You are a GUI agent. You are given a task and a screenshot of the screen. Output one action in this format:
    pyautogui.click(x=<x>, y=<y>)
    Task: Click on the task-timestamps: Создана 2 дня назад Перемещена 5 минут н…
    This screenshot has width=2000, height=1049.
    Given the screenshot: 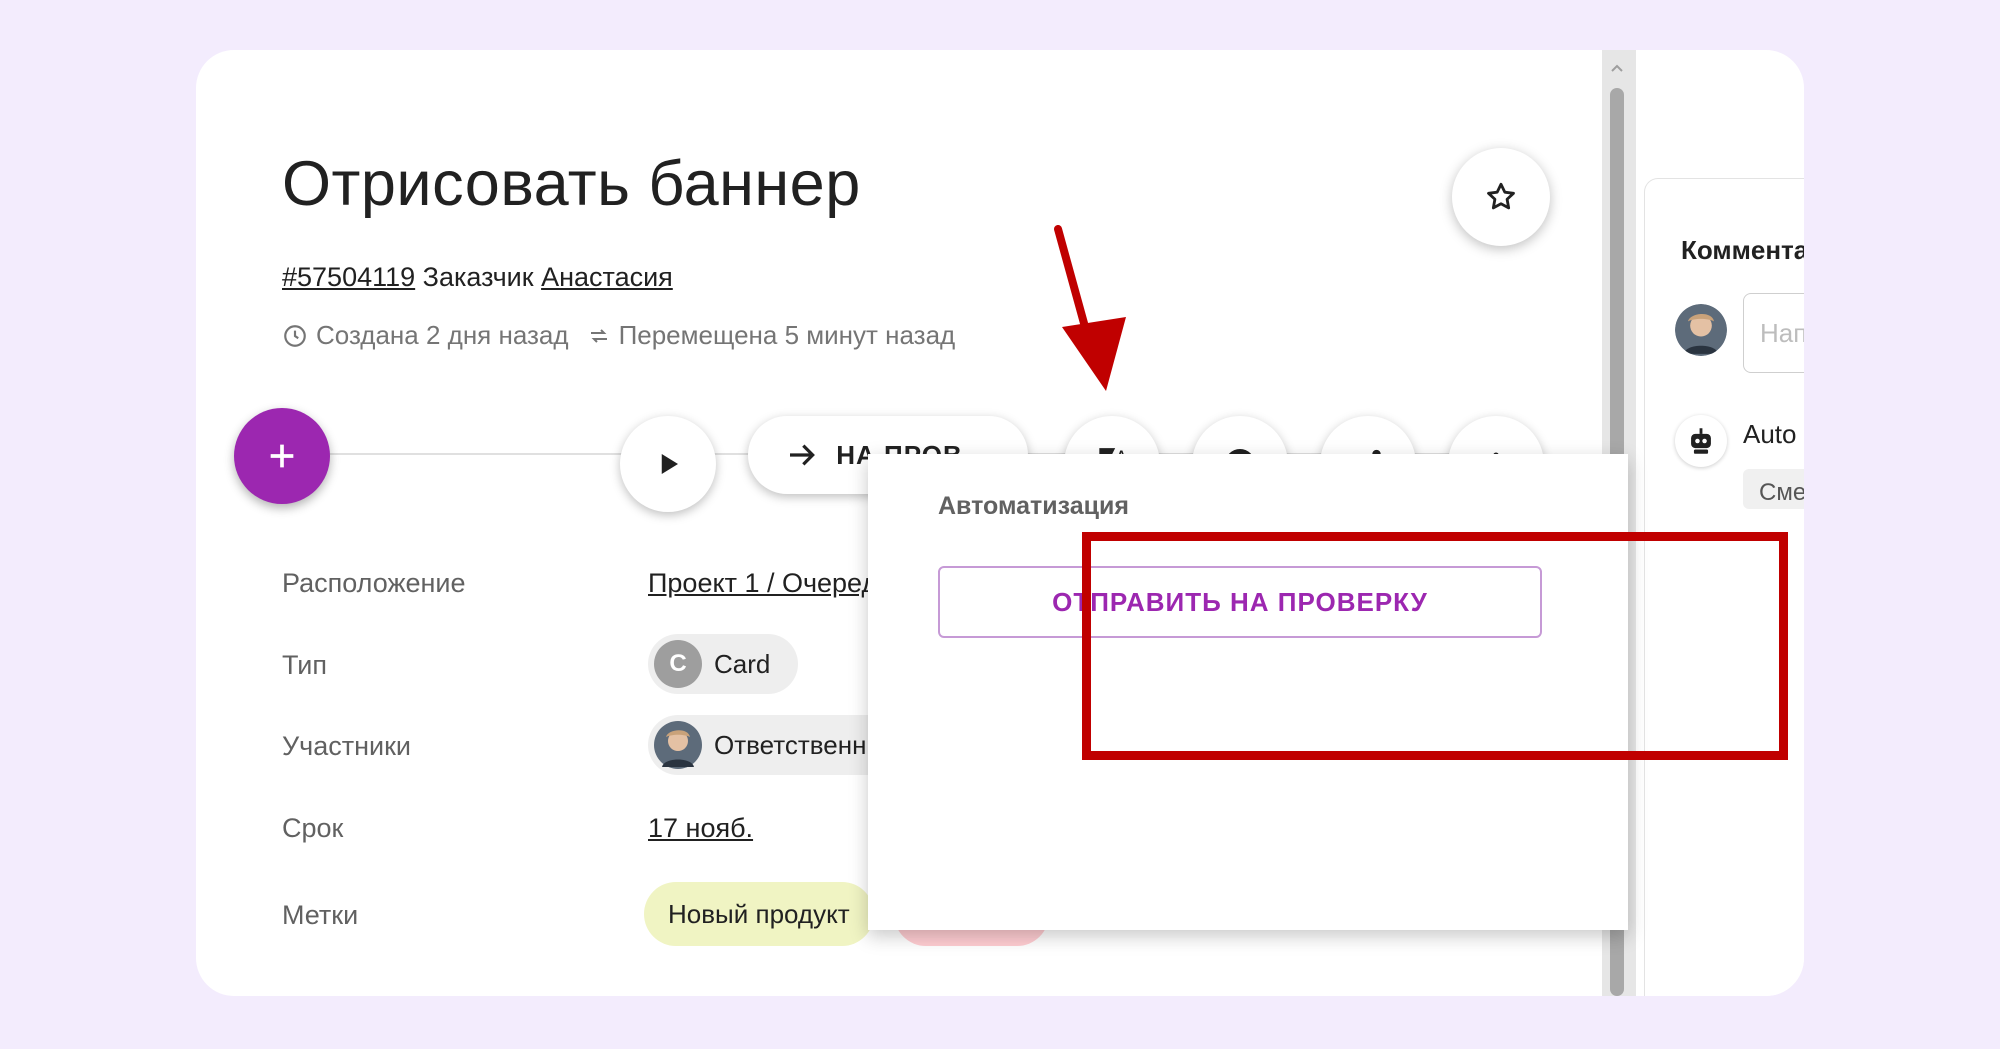 What is the action you would take?
    pyautogui.click(x=618, y=335)
    